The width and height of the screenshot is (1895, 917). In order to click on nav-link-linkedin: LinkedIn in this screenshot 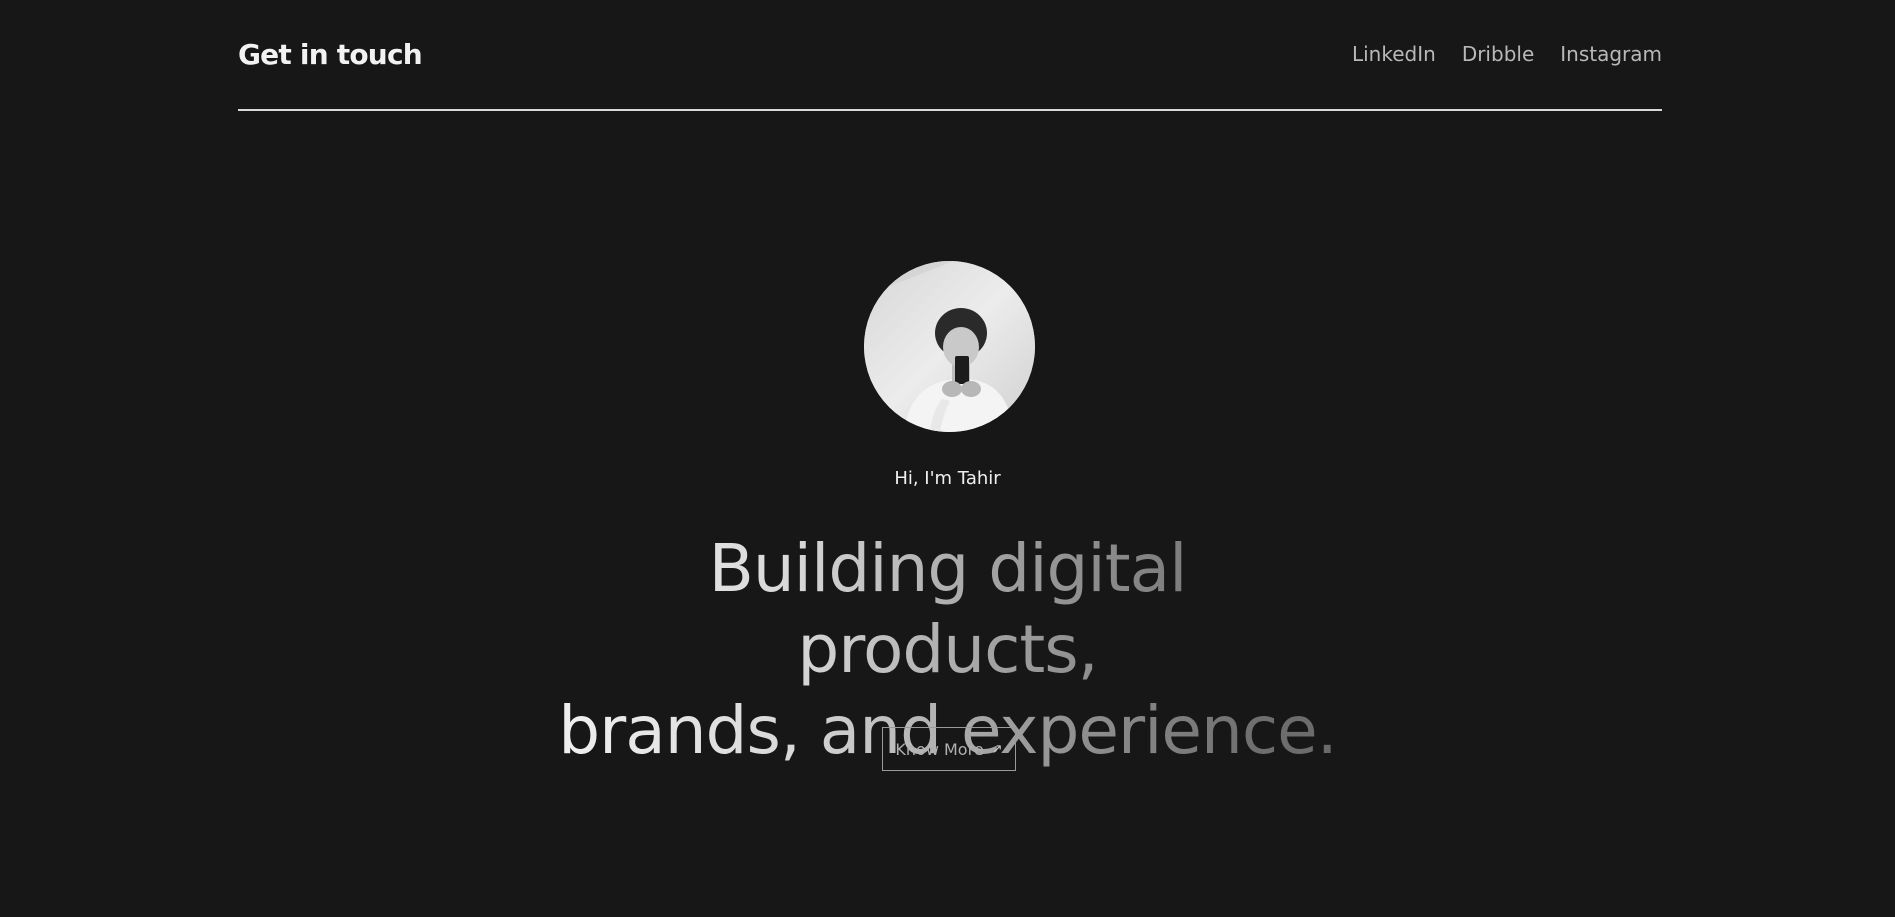, I will do `click(1394, 54)`.